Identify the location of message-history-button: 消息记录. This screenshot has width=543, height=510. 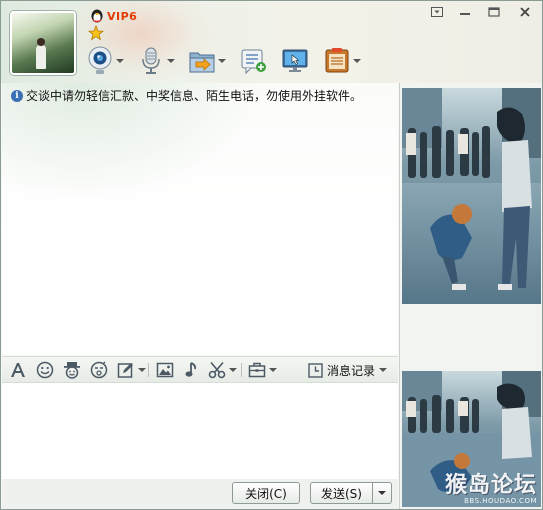
(348, 370).